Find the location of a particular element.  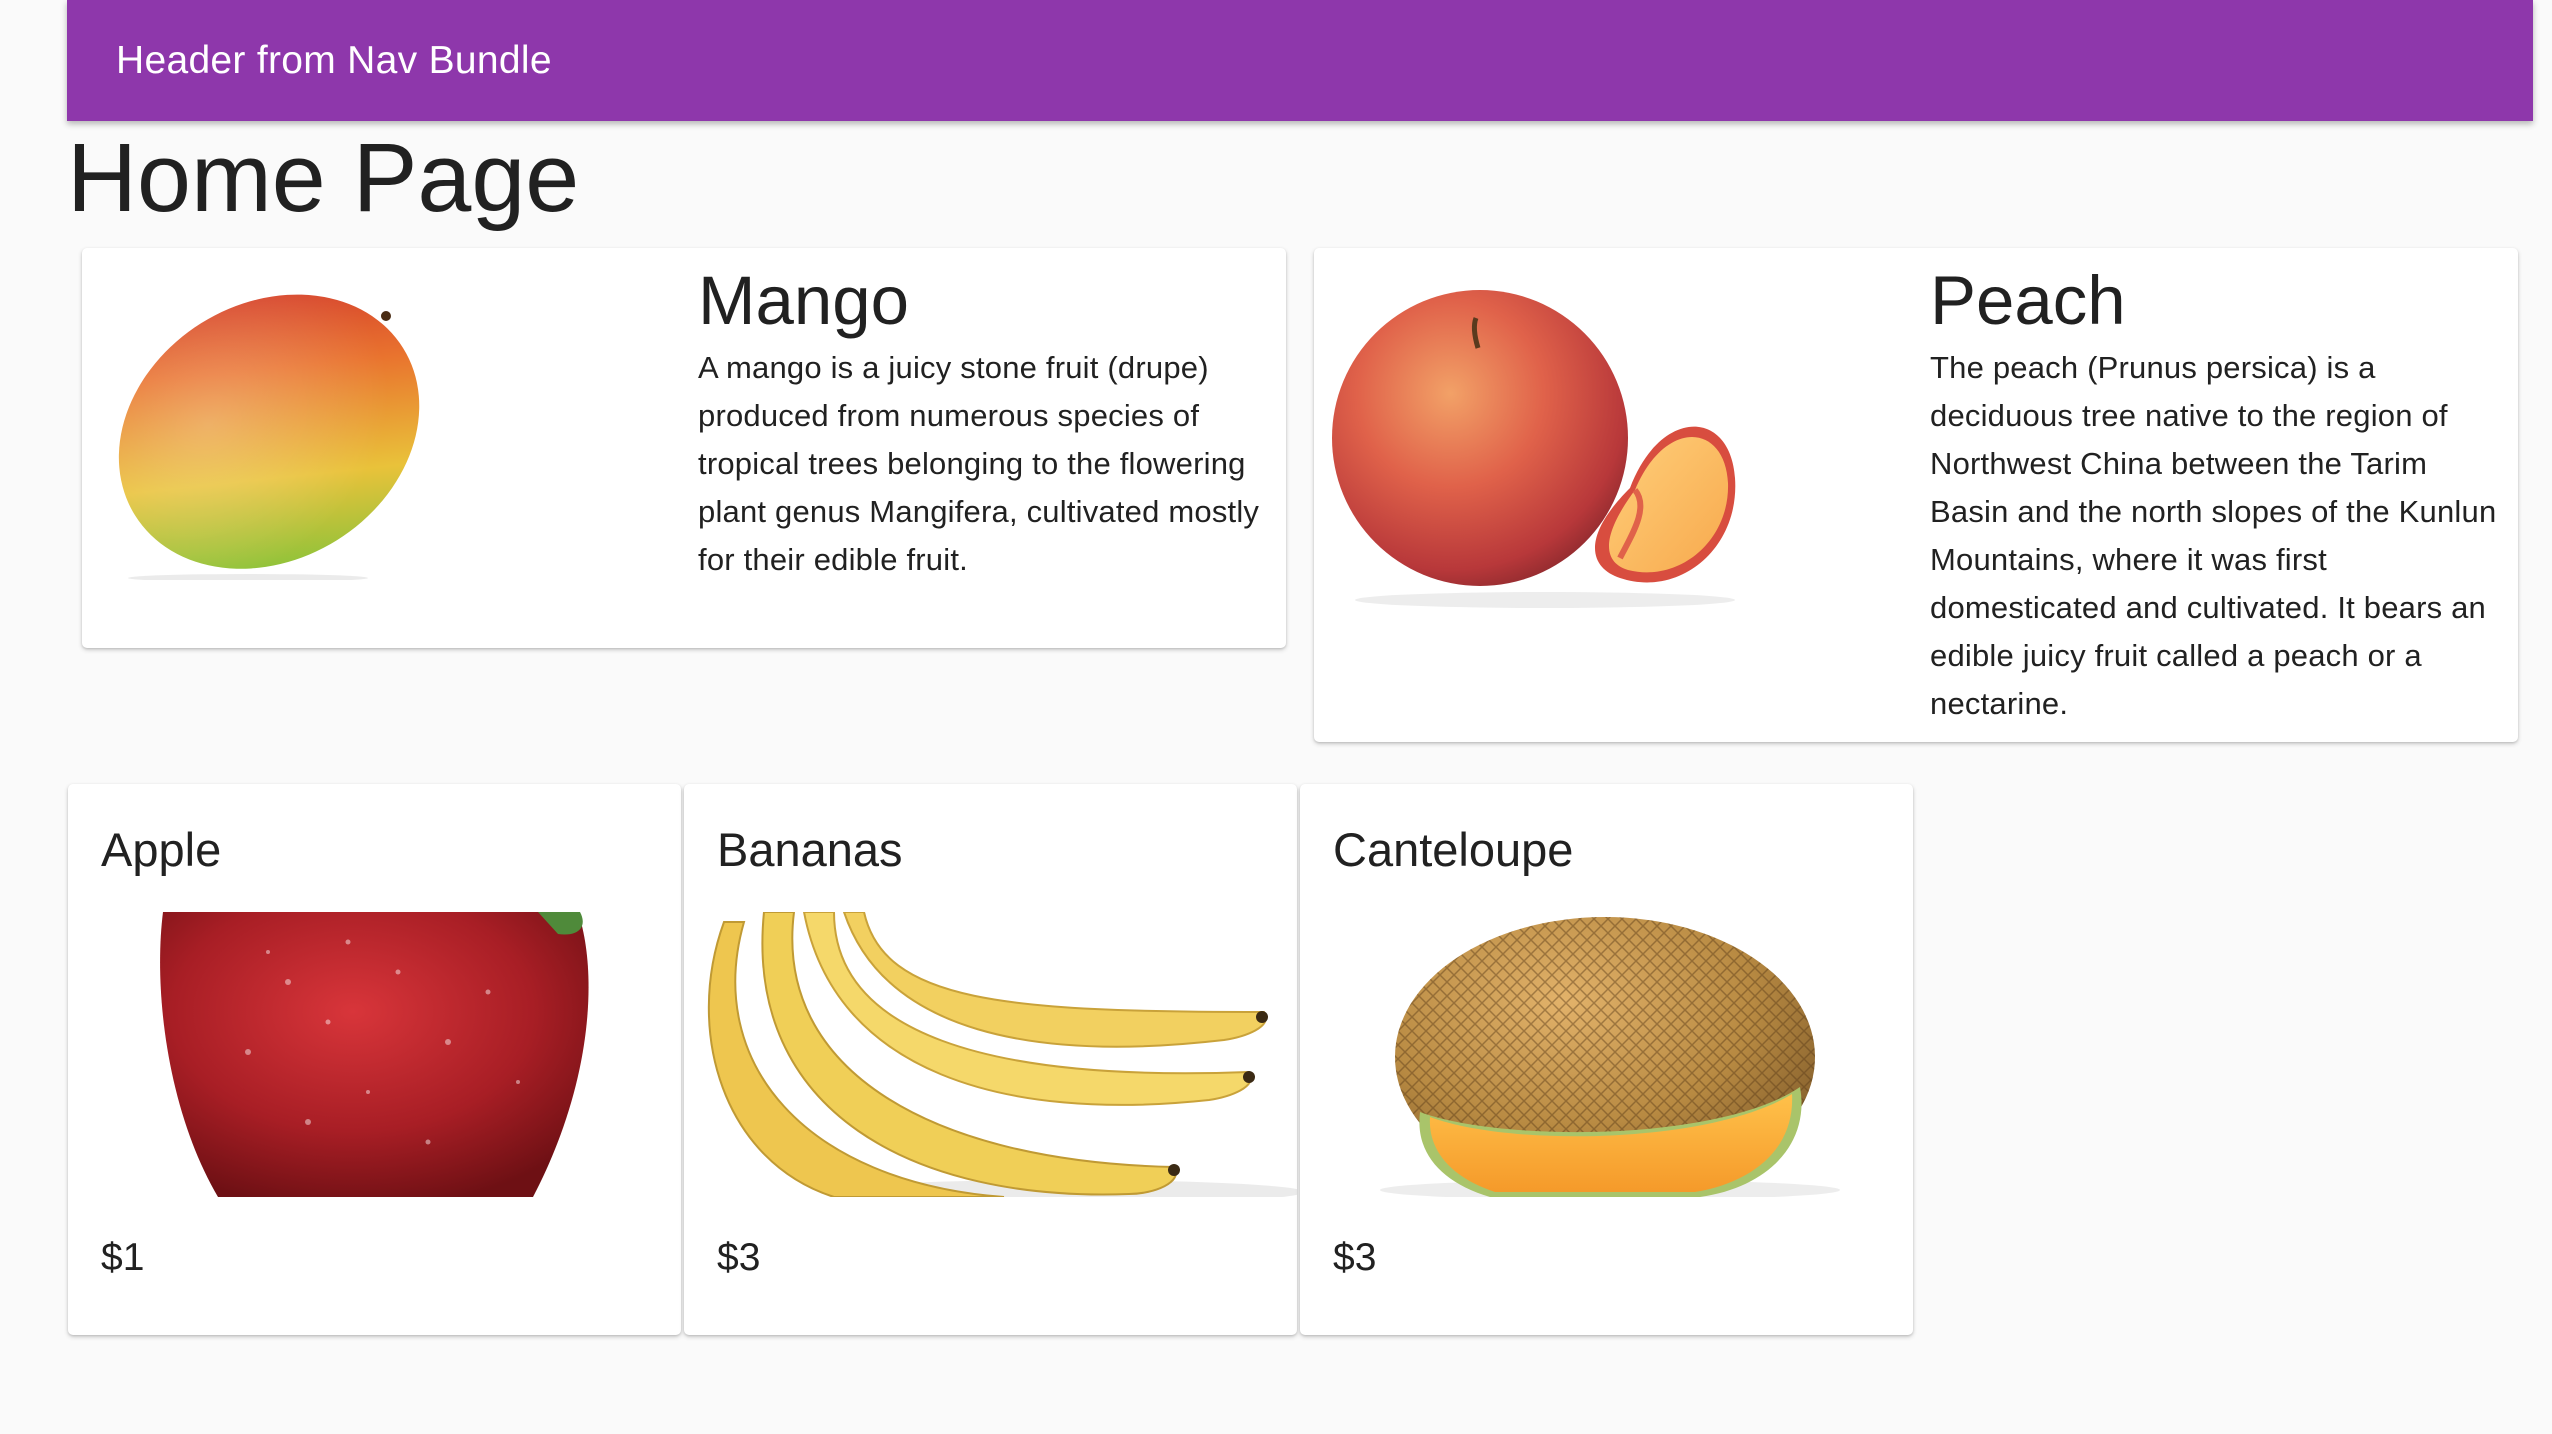

featured-card-title: Peach is located at coordinates (2028, 300).